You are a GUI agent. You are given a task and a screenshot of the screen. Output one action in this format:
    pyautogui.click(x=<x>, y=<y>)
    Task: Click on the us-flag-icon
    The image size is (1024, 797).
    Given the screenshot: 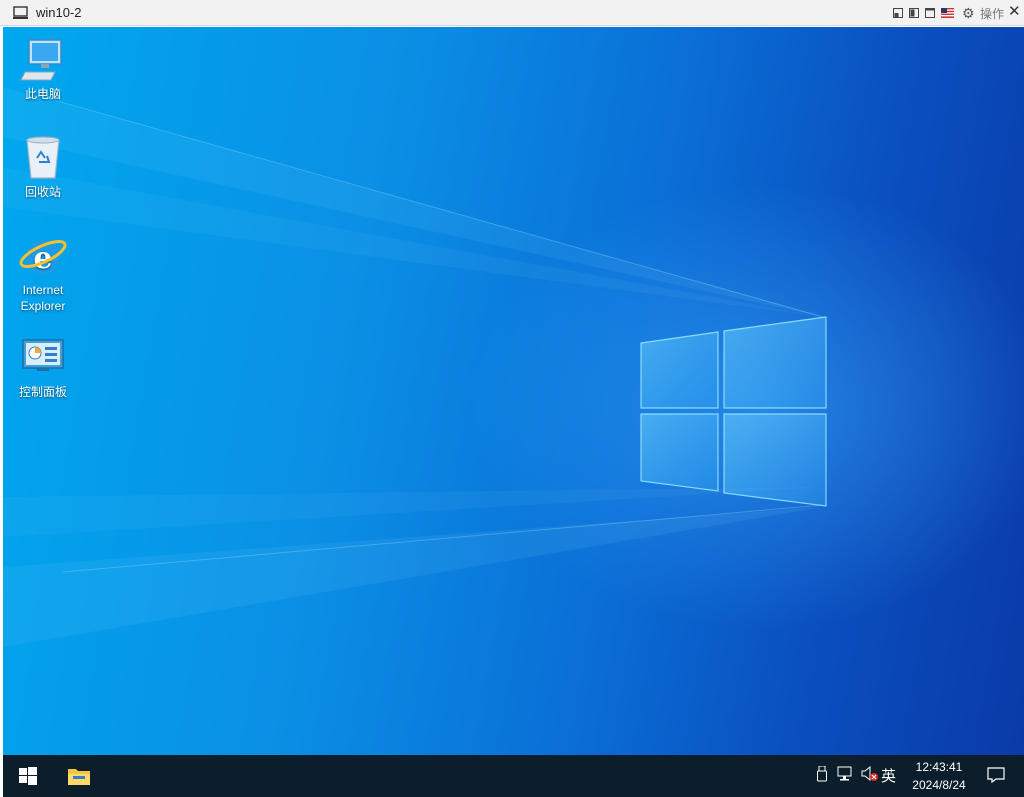 What is the action you would take?
    pyautogui.click(x=947, y=13)
    